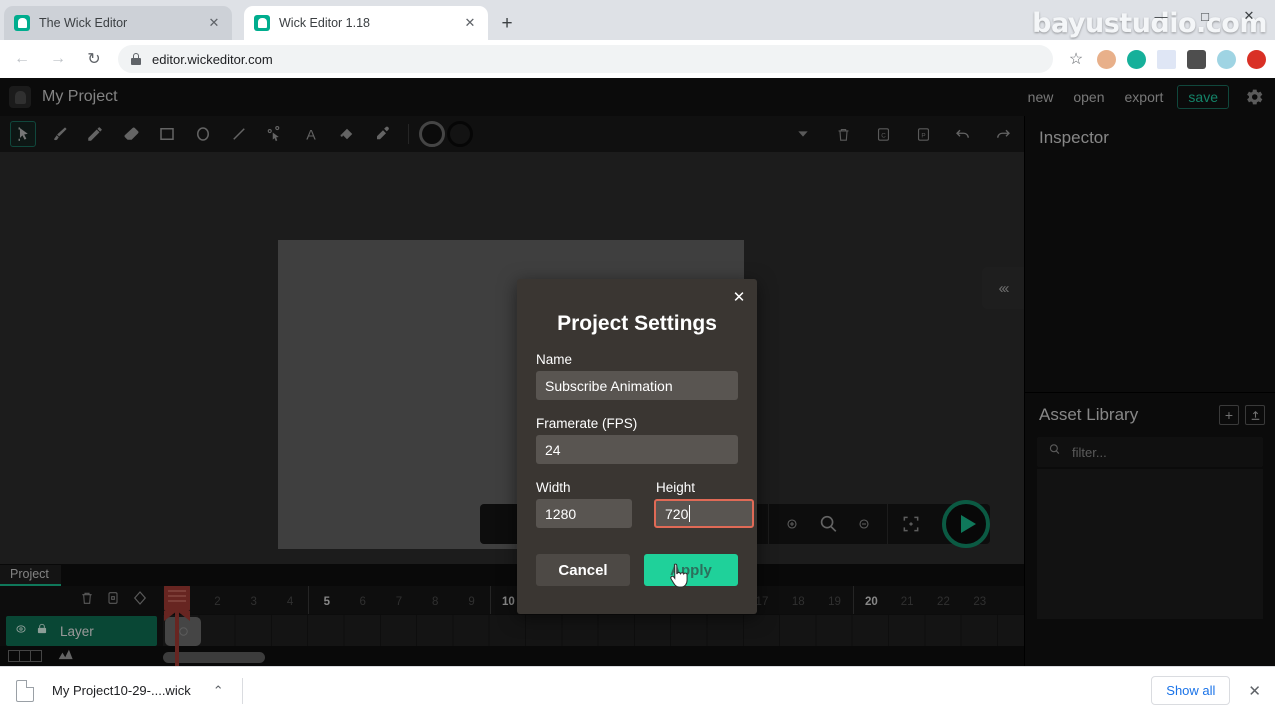  Describe the element at coordinates (507, 25) in the screenshot. I see `new-tab-button: +` at that location.